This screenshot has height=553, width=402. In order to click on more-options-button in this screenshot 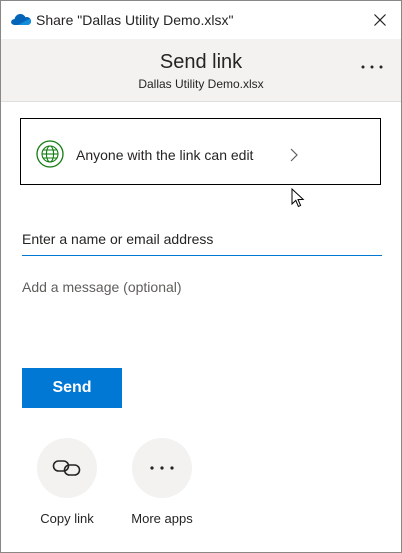, I will do `click(372, 67)`.